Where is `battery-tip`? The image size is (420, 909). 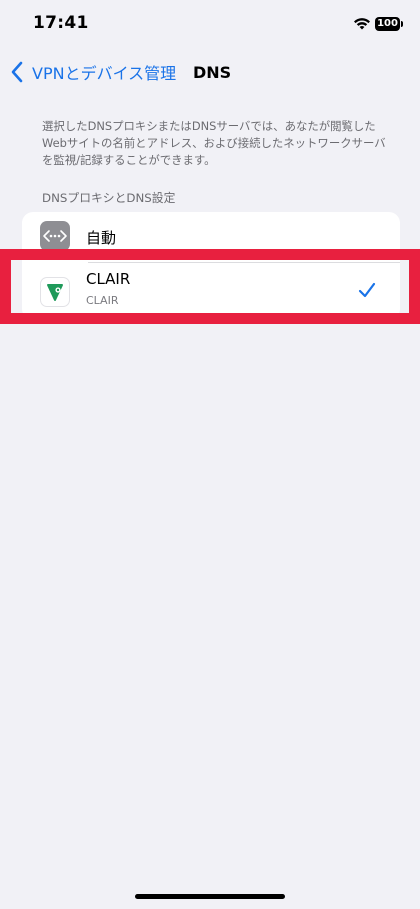 battery-tip is located at coordinates (402, 24).